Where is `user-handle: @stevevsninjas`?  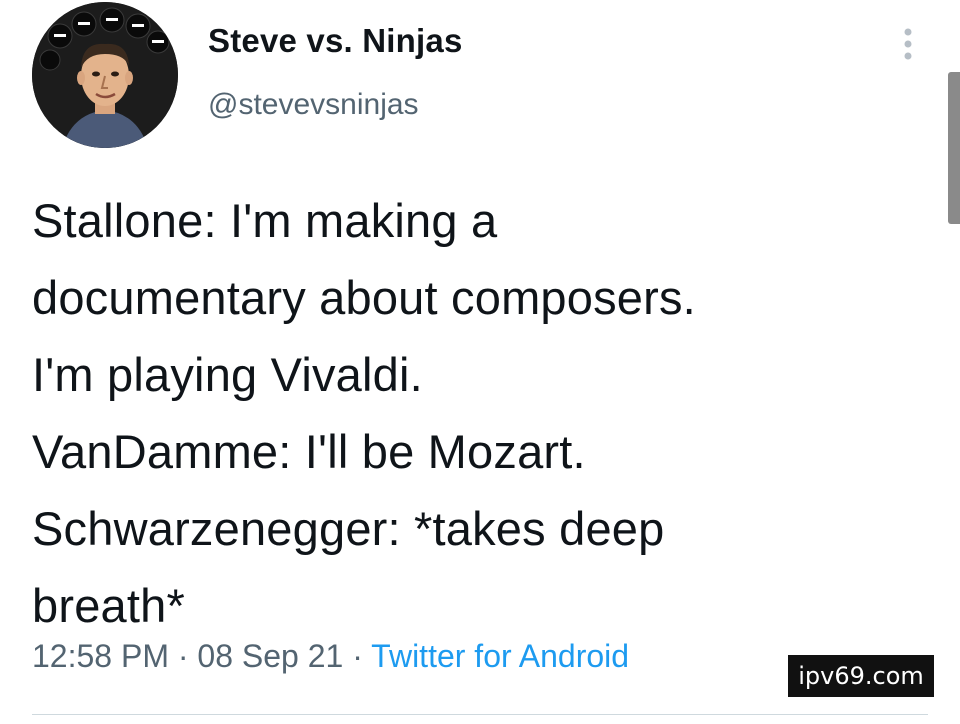 user-handle: @stevevsninjas is located at coordinates (313, 105).